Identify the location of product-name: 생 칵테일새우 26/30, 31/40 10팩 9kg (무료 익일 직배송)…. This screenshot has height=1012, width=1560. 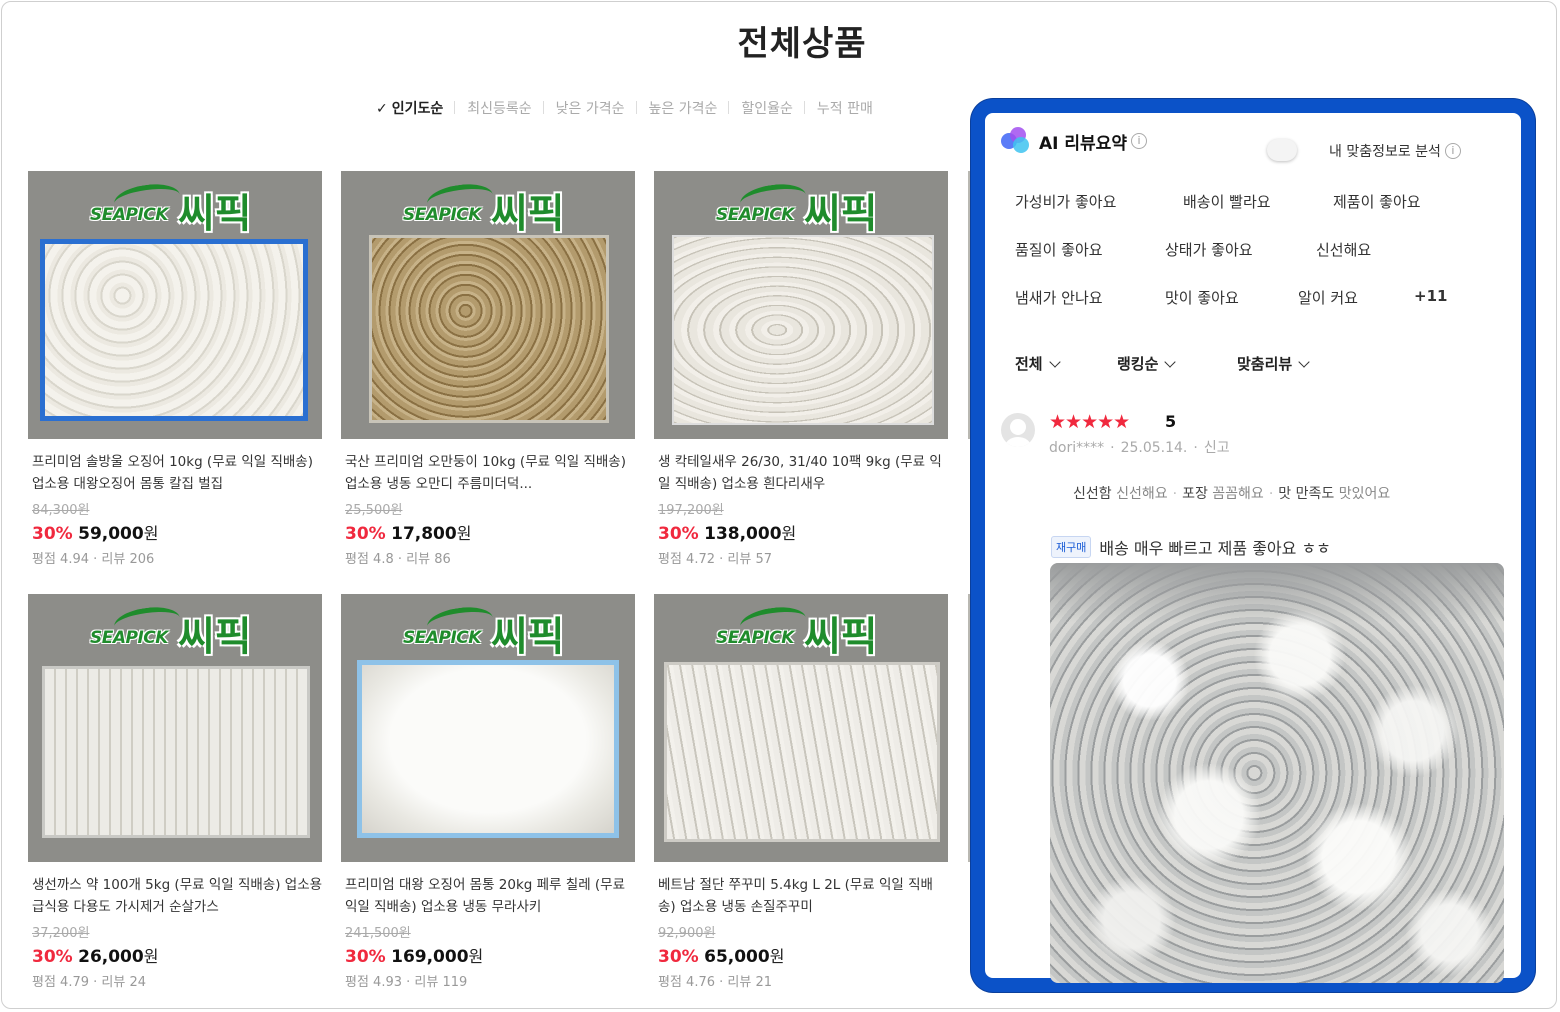
(802, 473).